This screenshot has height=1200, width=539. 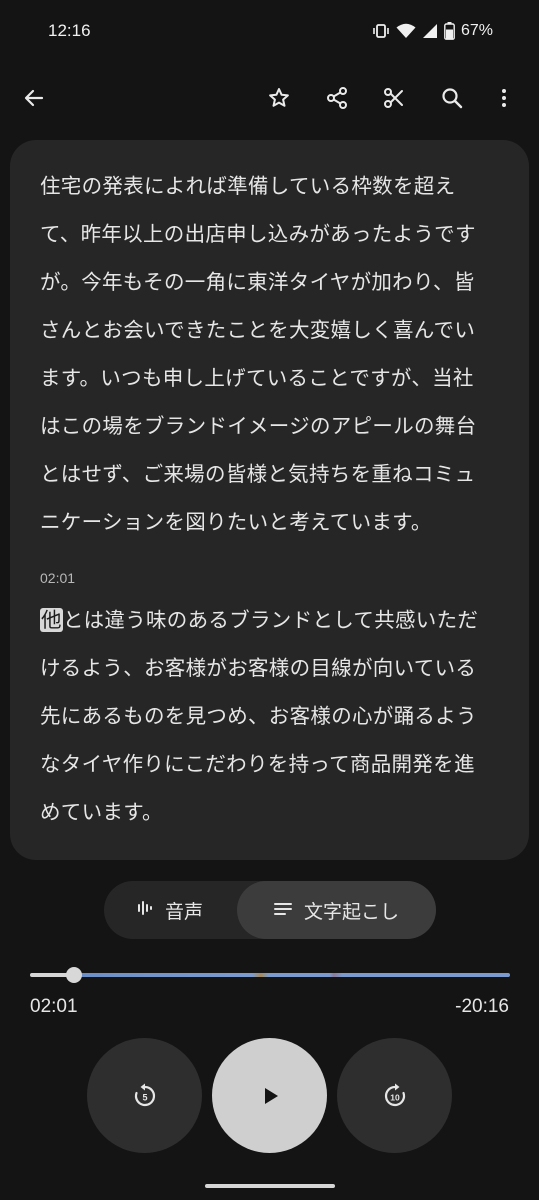 I want to click on text-lines-icon, so click(x=282, y=910).